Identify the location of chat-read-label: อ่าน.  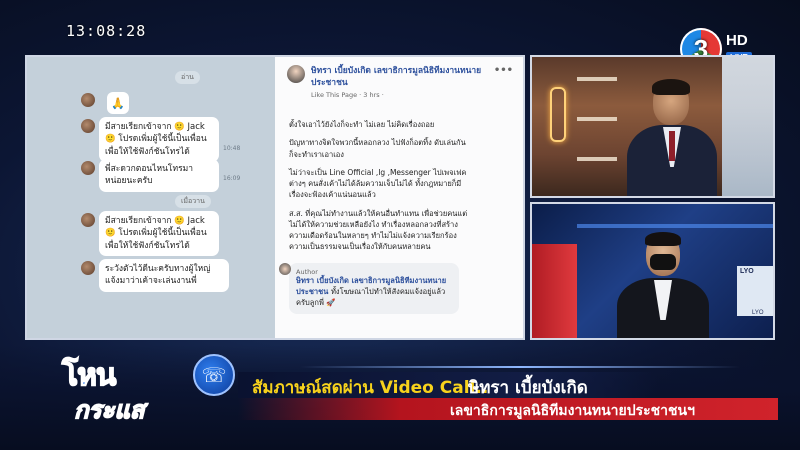
(187, 77).